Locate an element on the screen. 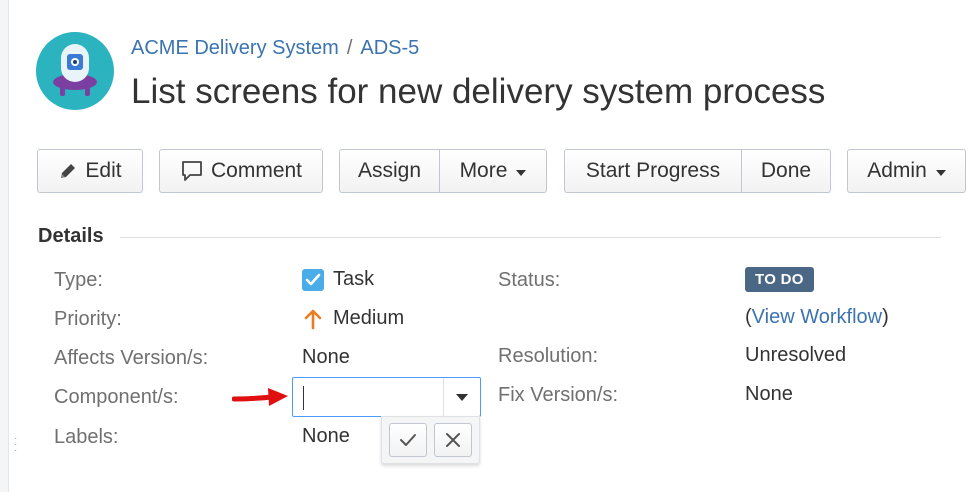 This screenshot has height=492, width=979. resize-grip-icon: · · · is located at coordinates (15, 445).